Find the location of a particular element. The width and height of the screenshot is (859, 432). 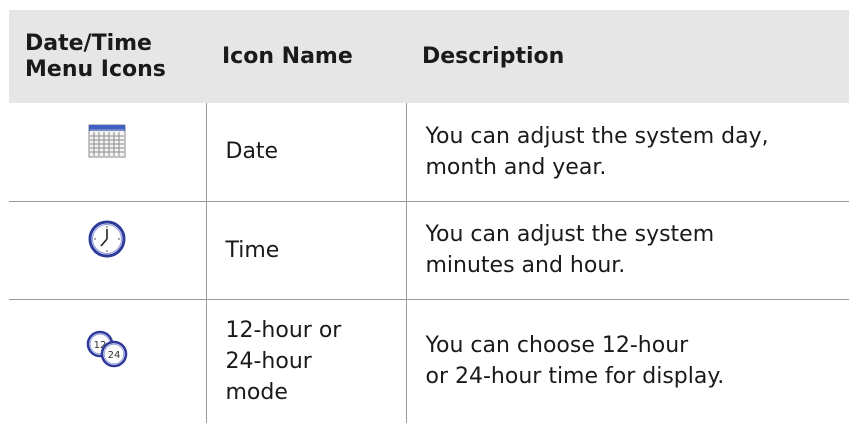

description-line: You can choose 12-hour is located at coordinates (557, 346).